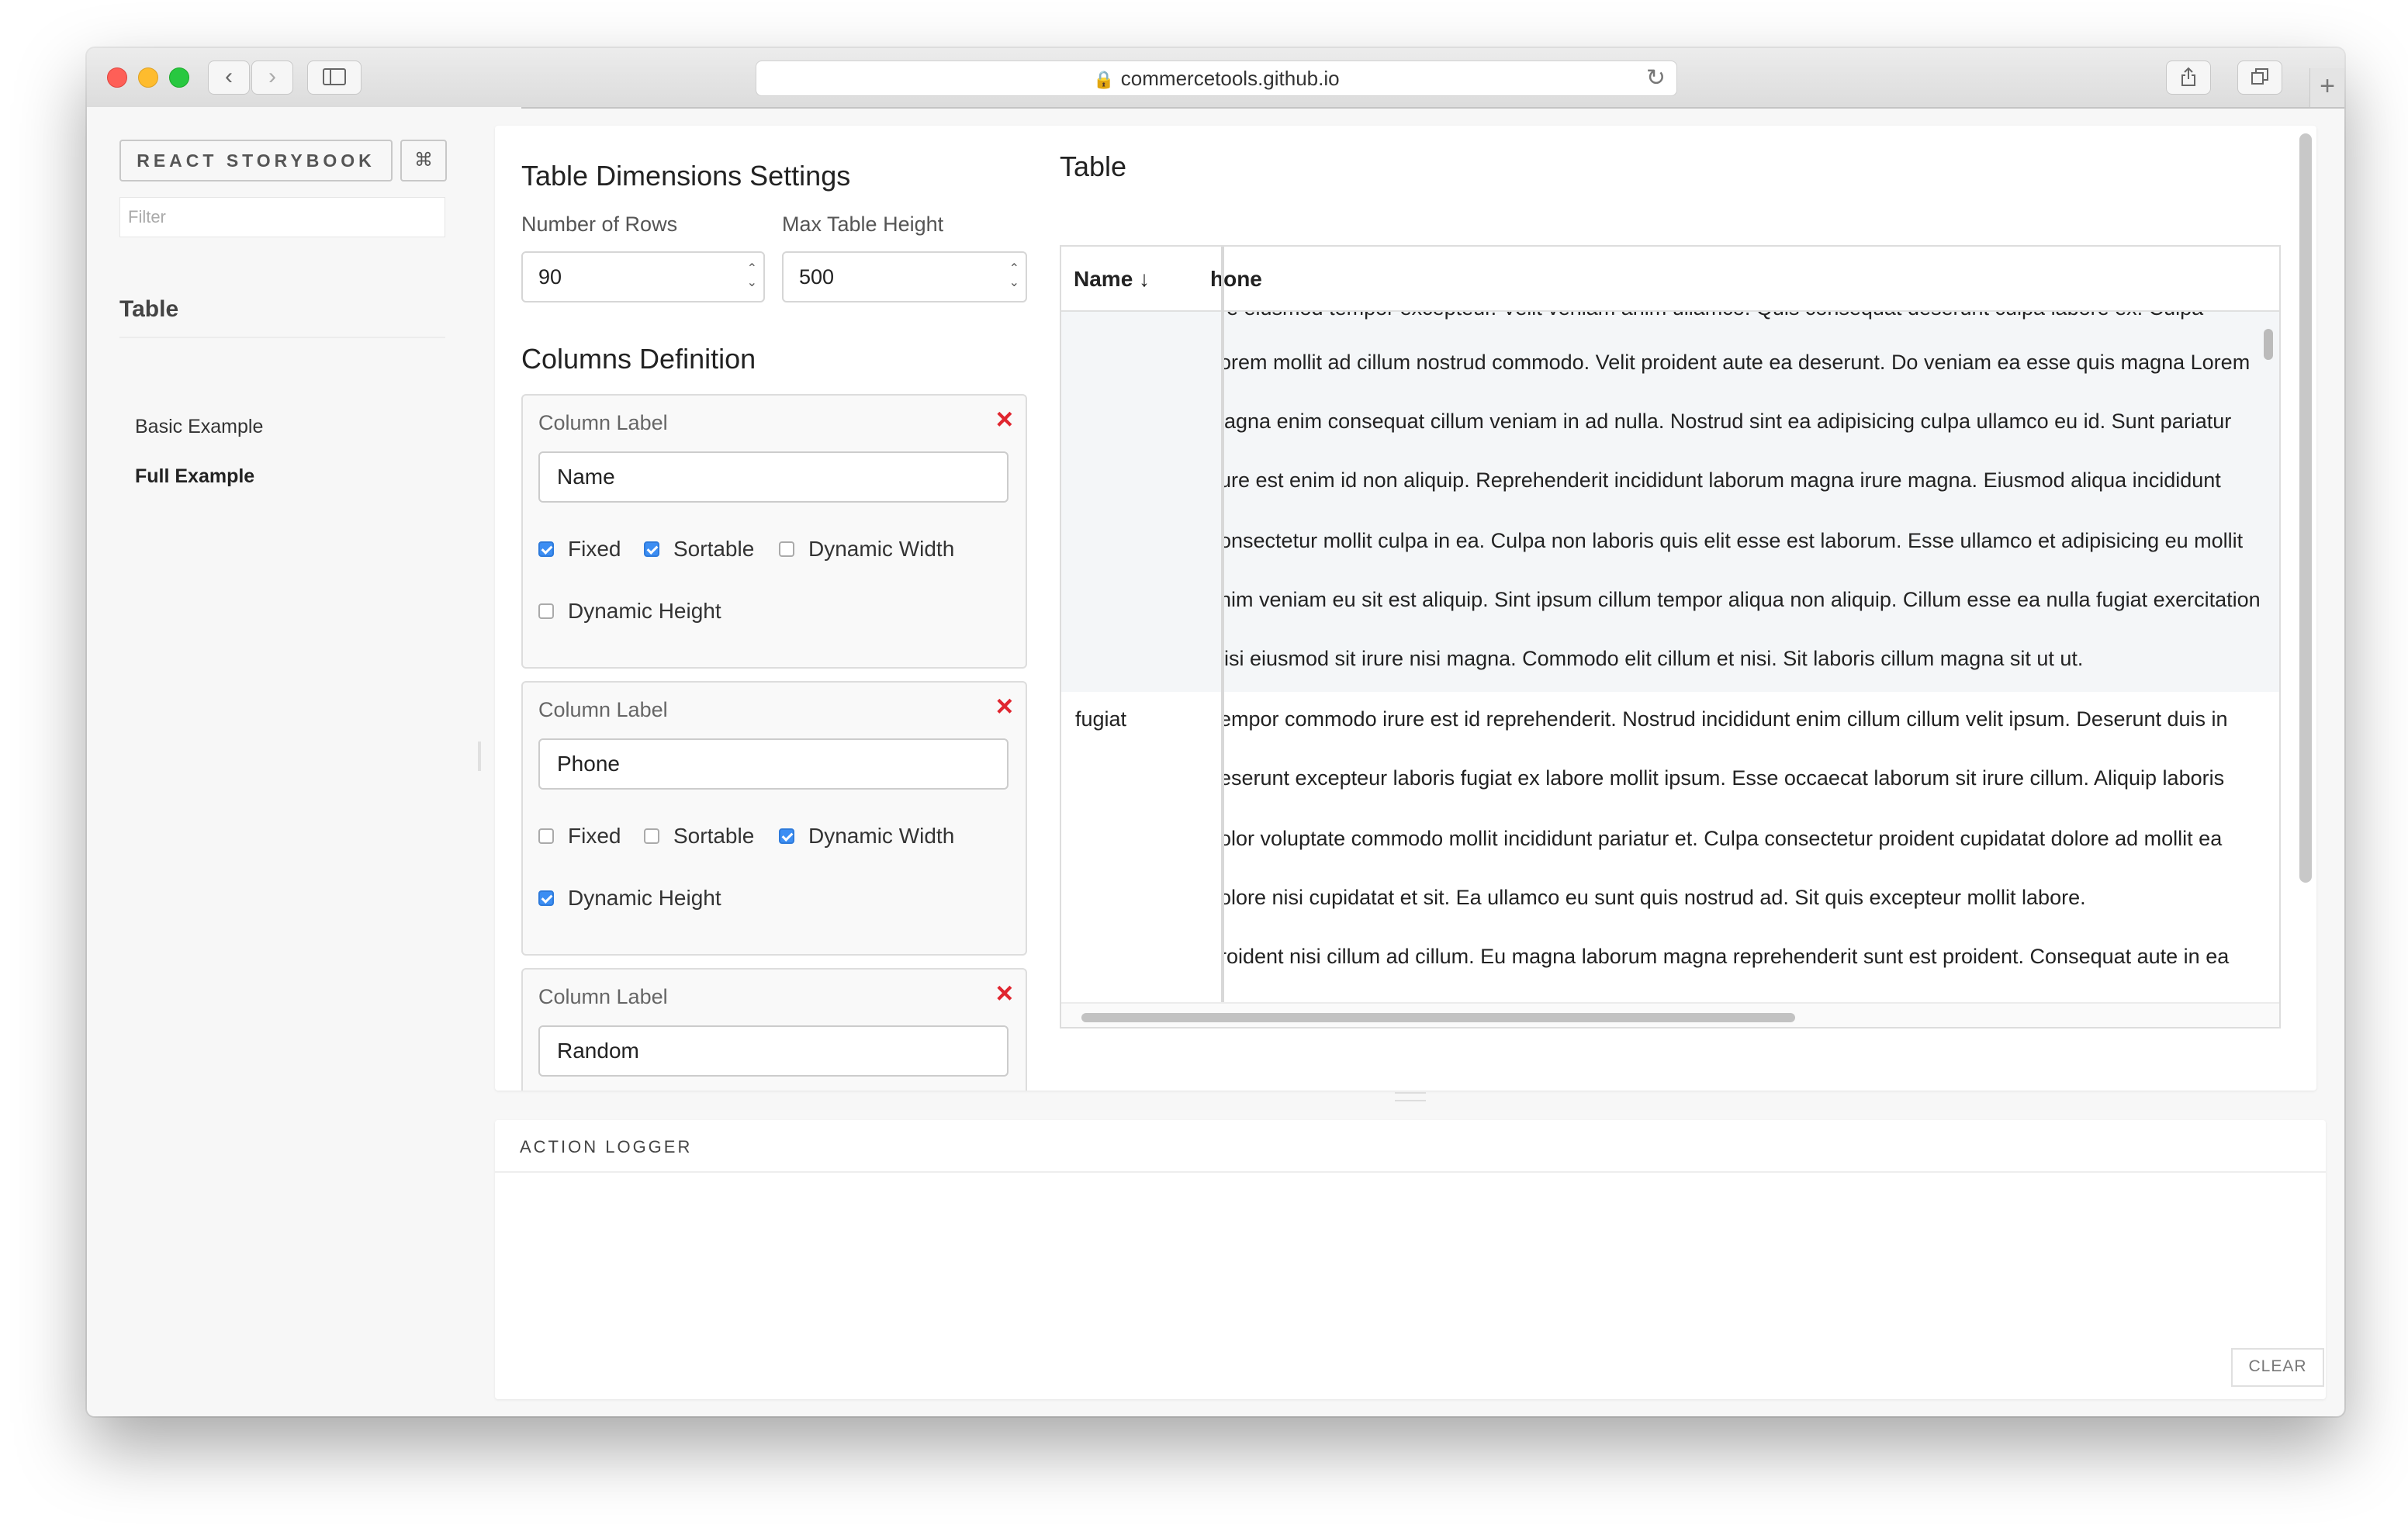 Image resolution: width=2408 pixels, height=1528 pixels. I want to click on height-label: Max Table Height, so click(863, 224).